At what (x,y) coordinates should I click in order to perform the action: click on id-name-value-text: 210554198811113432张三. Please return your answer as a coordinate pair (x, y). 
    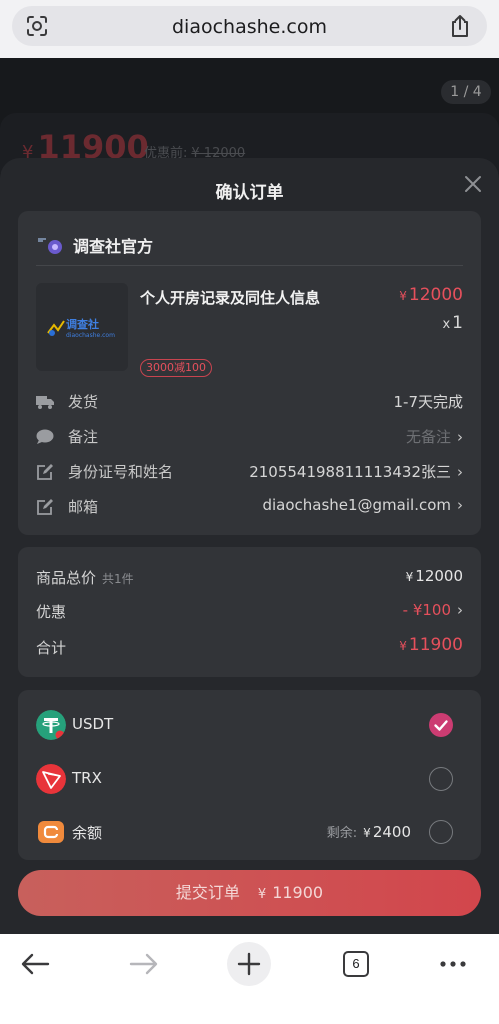
    Looking at the image, I should click on (350, 472).